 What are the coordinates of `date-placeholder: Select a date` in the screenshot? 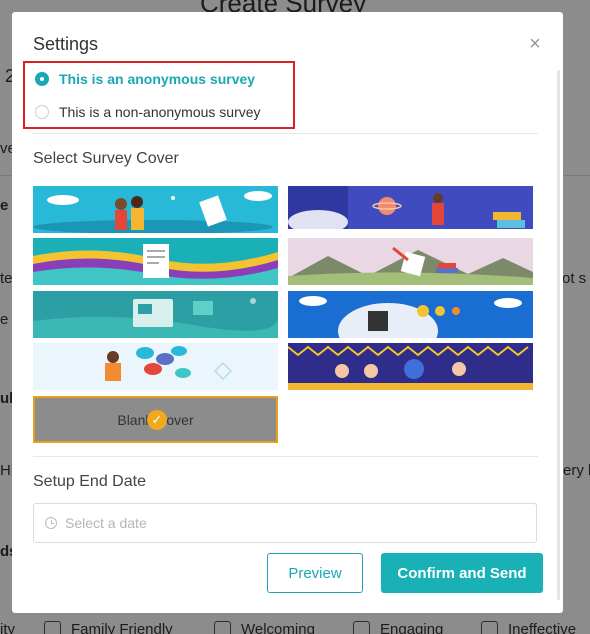 It's located at (106, 523).